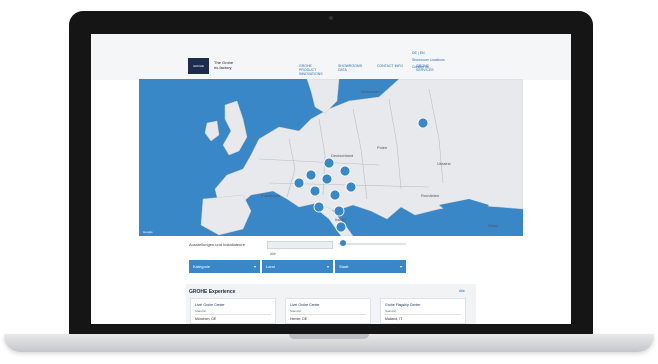 This screenshot has height=364, width=658. What do you see at coordinates (392, 70) in the screenshot?
I see `nav-item-contact: CONTACT INFO` at bounding box center [392, 70].